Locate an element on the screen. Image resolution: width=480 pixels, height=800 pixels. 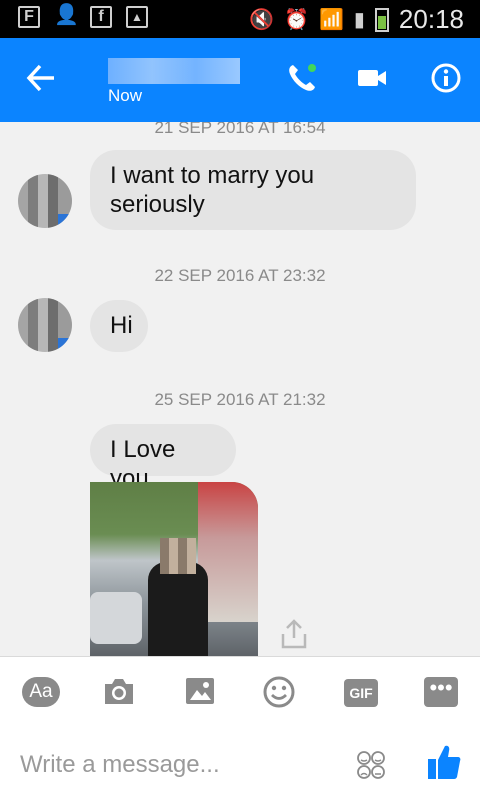
status-bar: F 👤 f ▲ 🔇 ⏰ 📶 ▮ 20:18 is located at coordinates (240, 19).